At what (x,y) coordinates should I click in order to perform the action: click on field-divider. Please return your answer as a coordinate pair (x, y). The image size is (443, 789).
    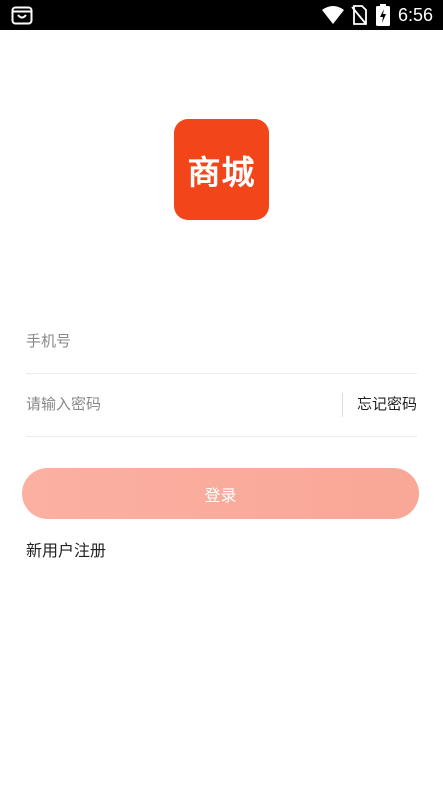
    Looking at the image, I should click on (342, 405).